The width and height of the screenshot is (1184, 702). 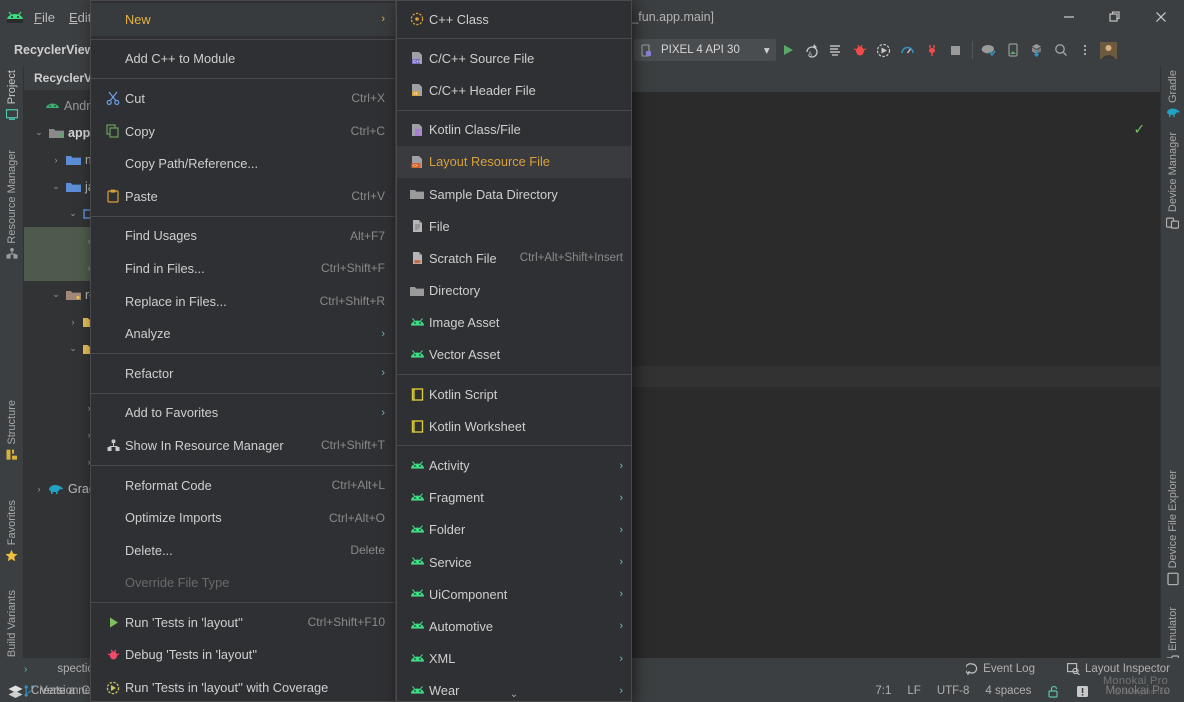 What do you see at coordinates (1085, 50) in the screenshot?
I see `more-options-icon` at bounding box center [1085, 50].